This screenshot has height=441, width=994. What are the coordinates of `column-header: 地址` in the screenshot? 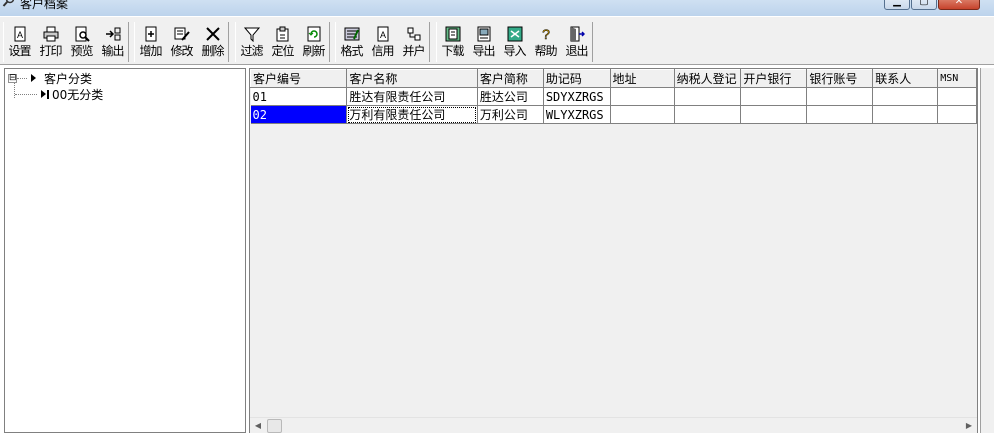 It's located at (642, 78).